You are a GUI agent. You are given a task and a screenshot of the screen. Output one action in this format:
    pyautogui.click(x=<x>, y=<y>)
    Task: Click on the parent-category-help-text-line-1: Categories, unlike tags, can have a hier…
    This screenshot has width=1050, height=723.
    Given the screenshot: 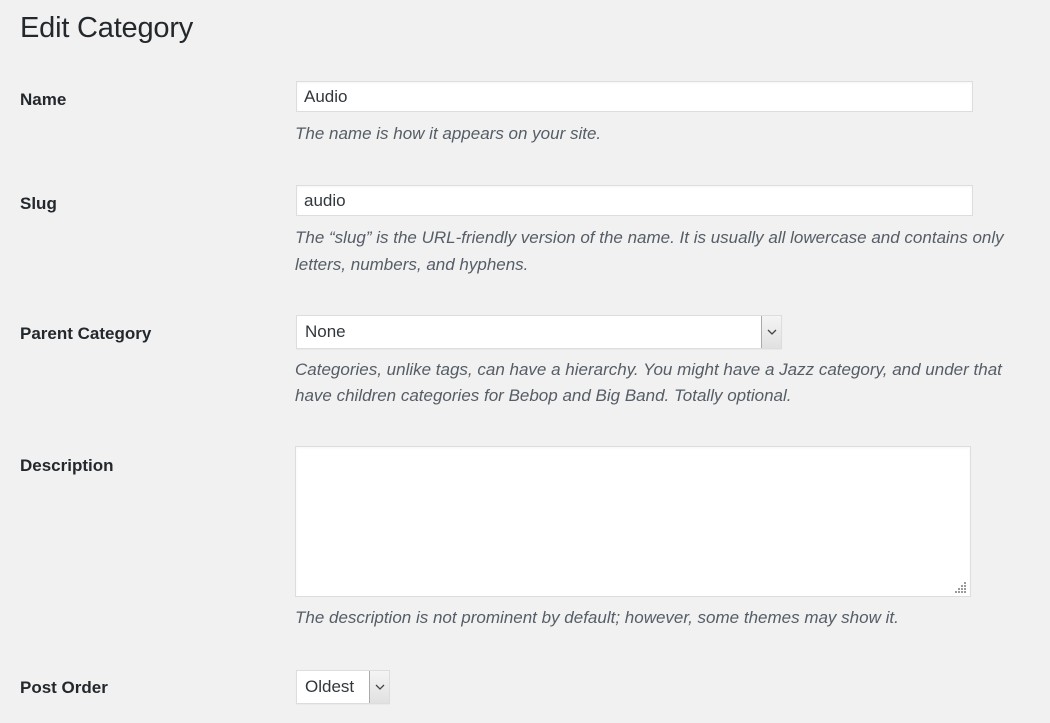 What is the action you would take?
    pyautogui.click(x=648, y=369)
    